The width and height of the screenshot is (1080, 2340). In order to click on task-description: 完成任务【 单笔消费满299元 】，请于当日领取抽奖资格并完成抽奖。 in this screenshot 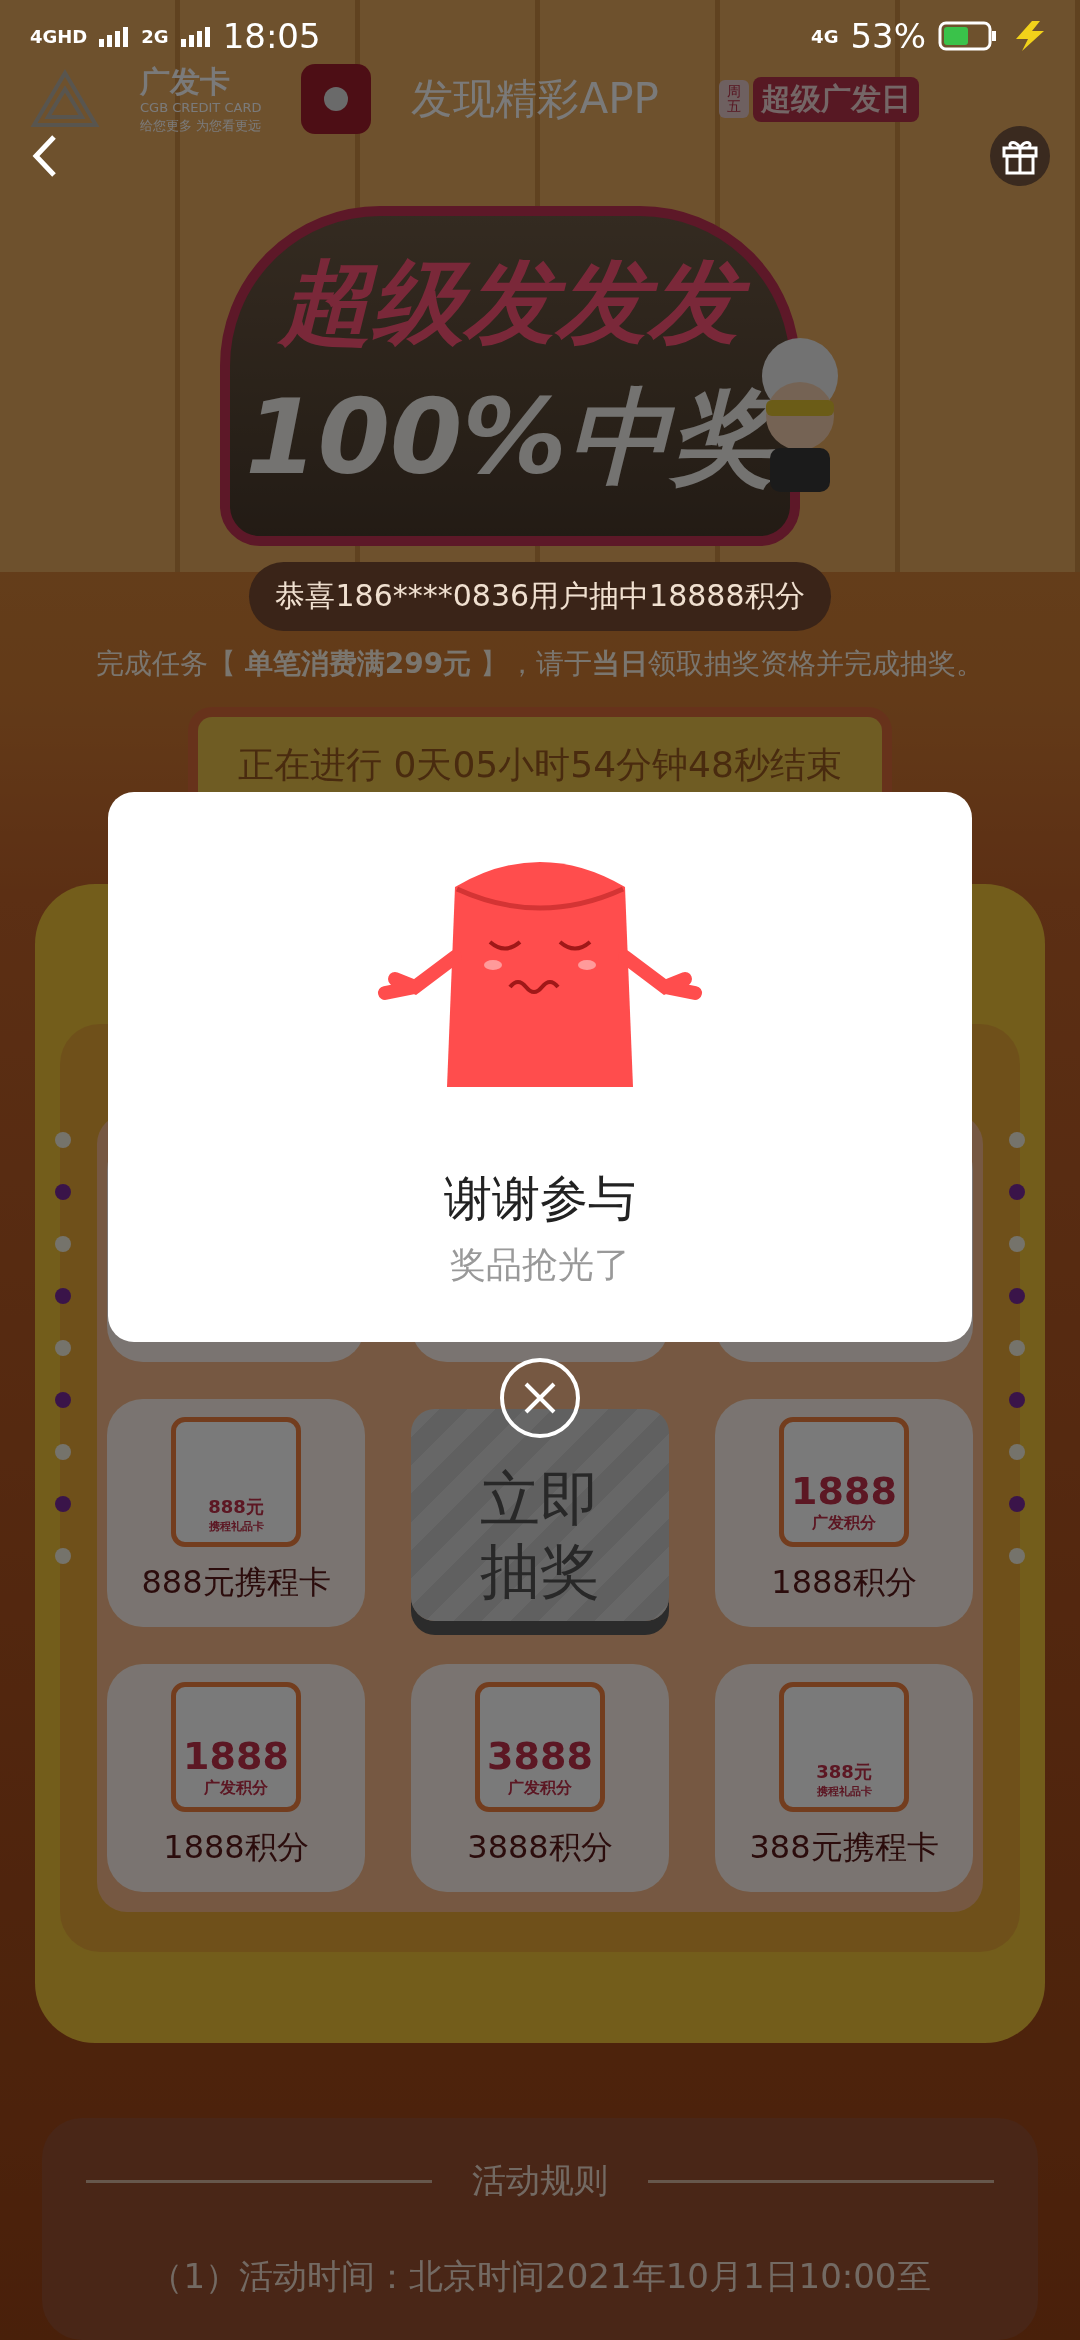, I will do `click(540, 663)`.